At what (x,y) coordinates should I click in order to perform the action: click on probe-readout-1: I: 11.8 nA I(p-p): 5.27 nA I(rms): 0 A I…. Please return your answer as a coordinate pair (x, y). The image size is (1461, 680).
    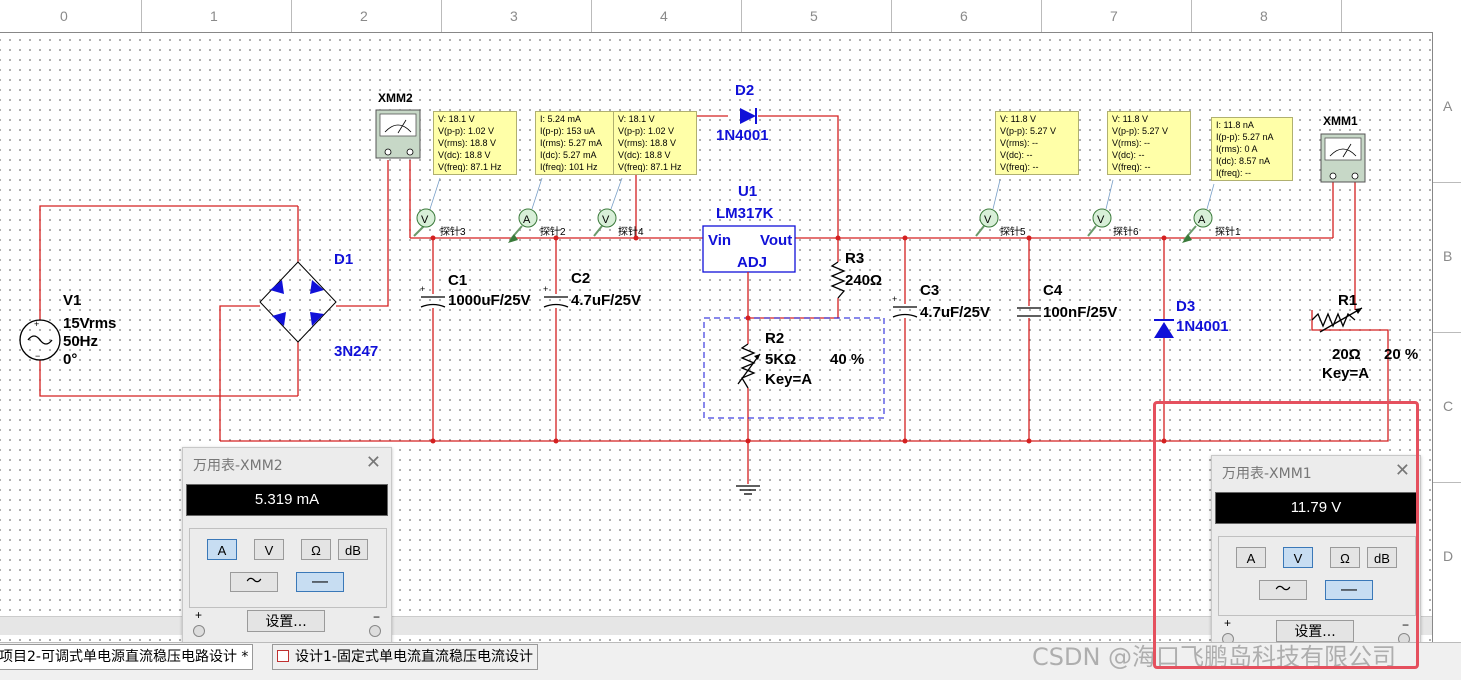
    Looking at the image, I should click on (1252, 149).